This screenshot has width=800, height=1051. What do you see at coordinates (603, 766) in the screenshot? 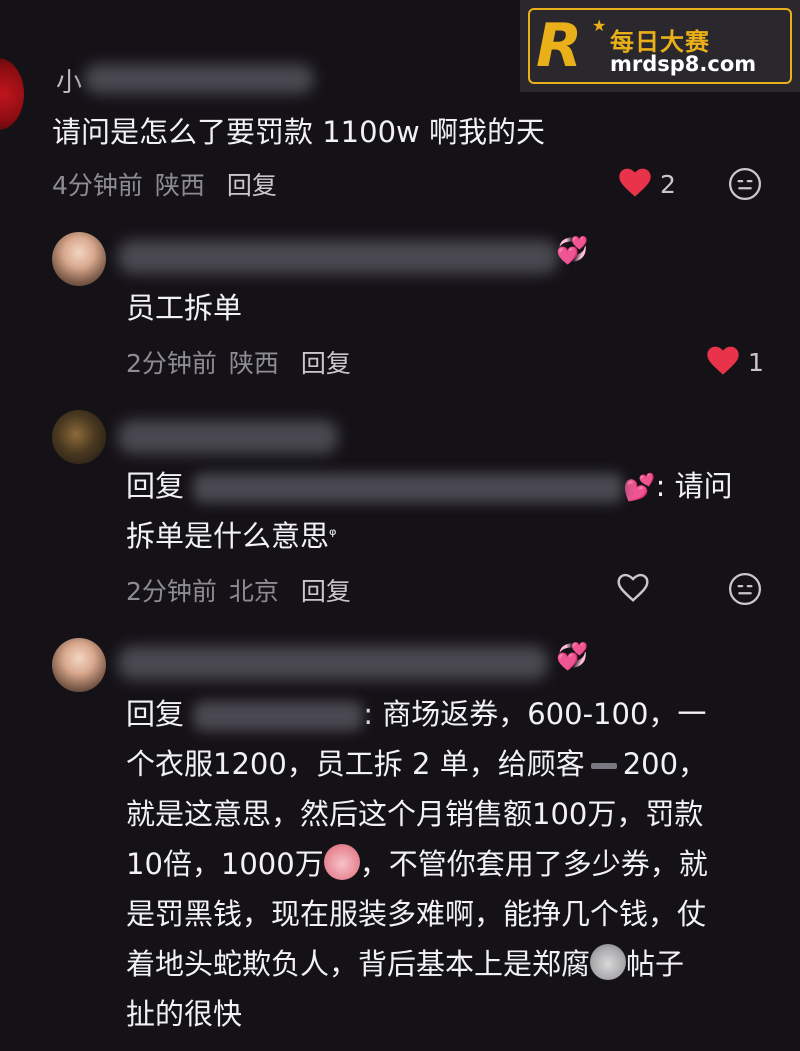
I see `redacted-mark` at bounding box center [603, 766].